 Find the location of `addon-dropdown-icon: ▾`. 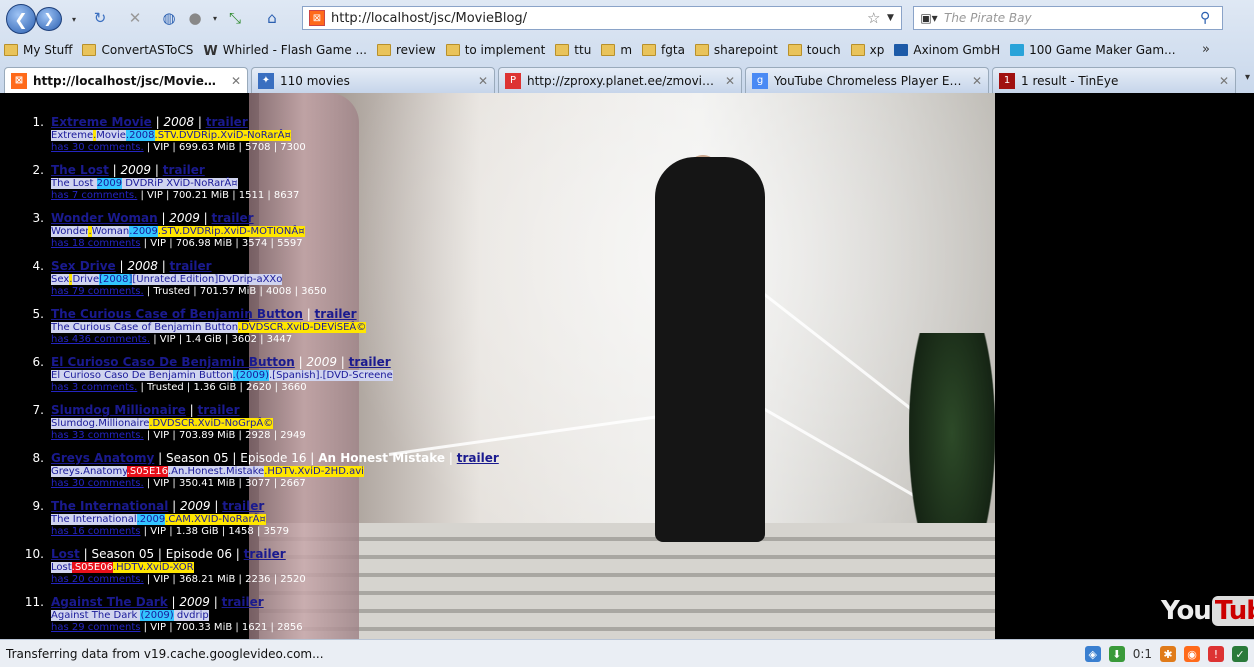

addon-dropdown-icon: ▾ is located at coordinates (215, 18).